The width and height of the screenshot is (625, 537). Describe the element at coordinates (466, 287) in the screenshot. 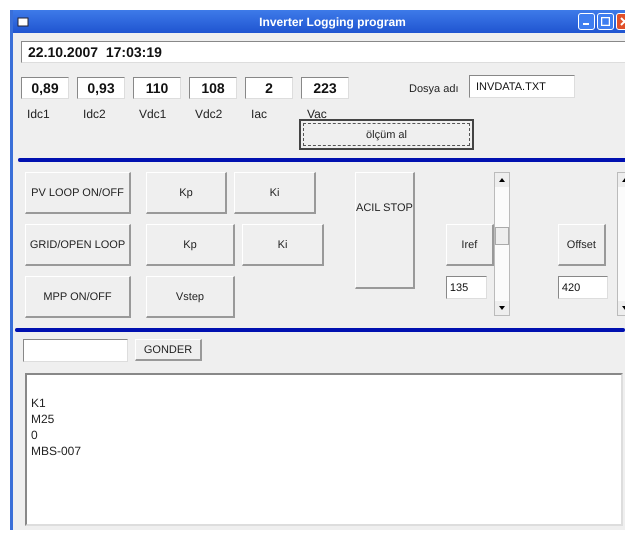

I see `setpoint-field: 135` at that location.